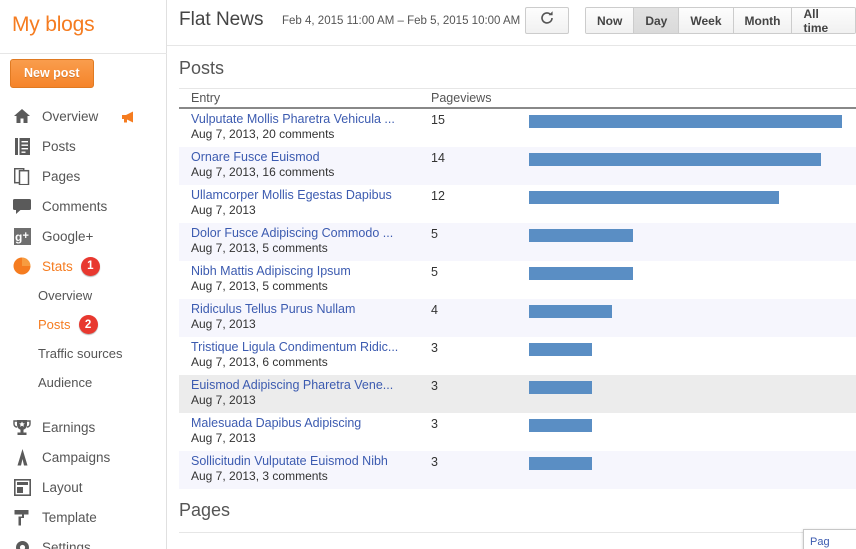 The image size is (856, 549). Describe the element at coordinates (52, 73) in the screenshot. I see `new-post-button: New post` at that location.